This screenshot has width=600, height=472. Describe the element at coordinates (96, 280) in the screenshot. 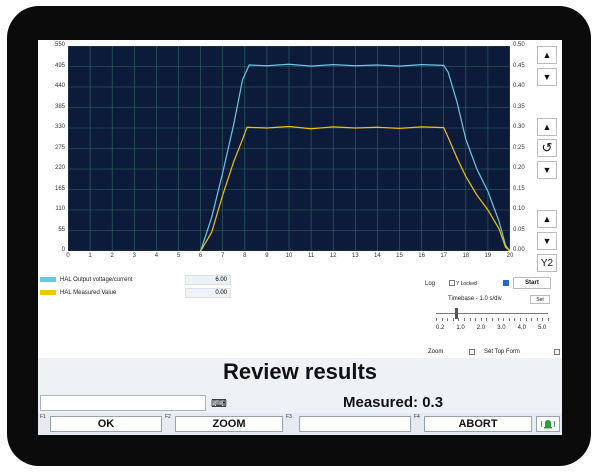

I see `legend-label-output: HAL Output voltage/current` at that location.